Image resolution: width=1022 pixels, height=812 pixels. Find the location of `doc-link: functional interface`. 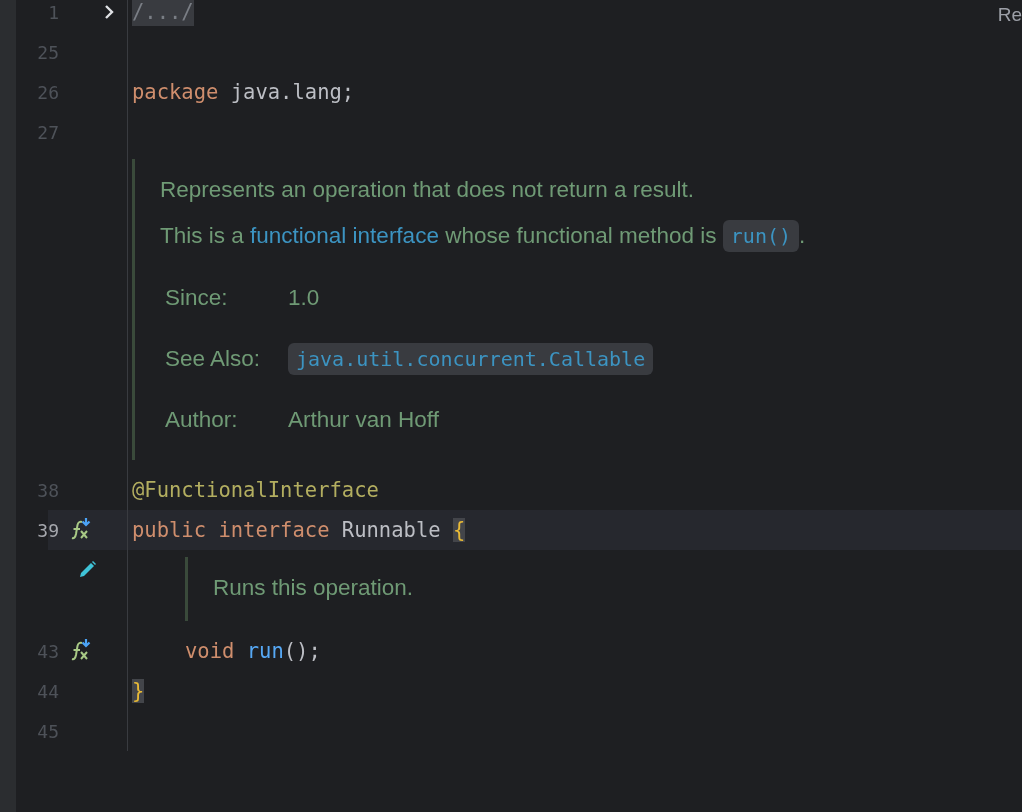

doc-link: functional interface is located at coordinates (344, 235).